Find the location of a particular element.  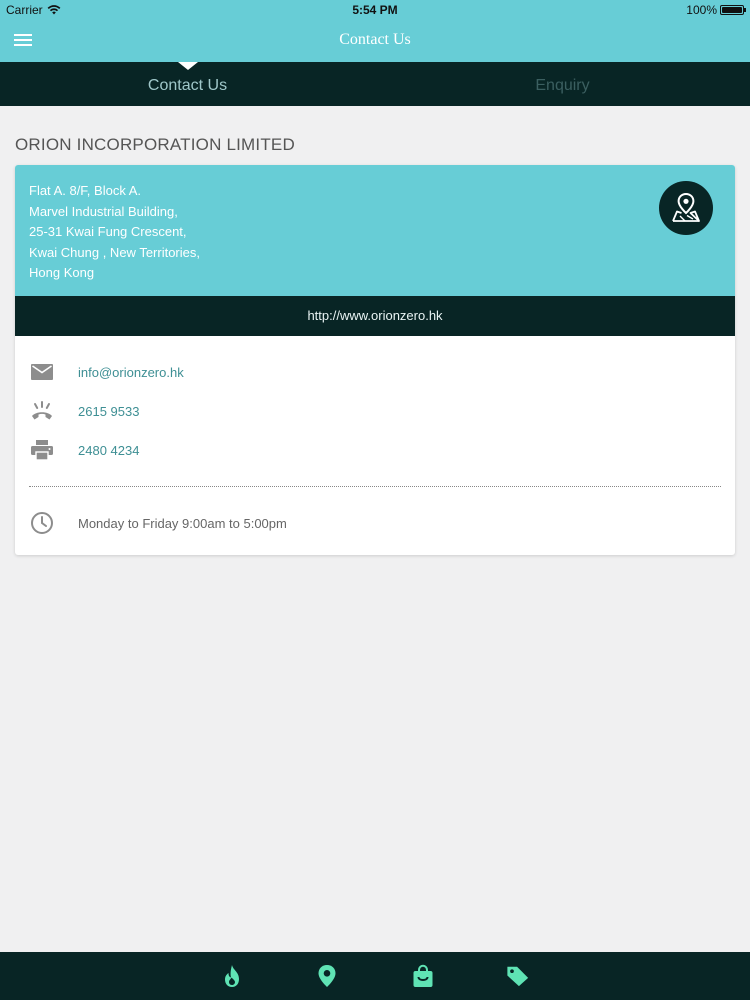

battery-icon is located at coordinates (733, 10).